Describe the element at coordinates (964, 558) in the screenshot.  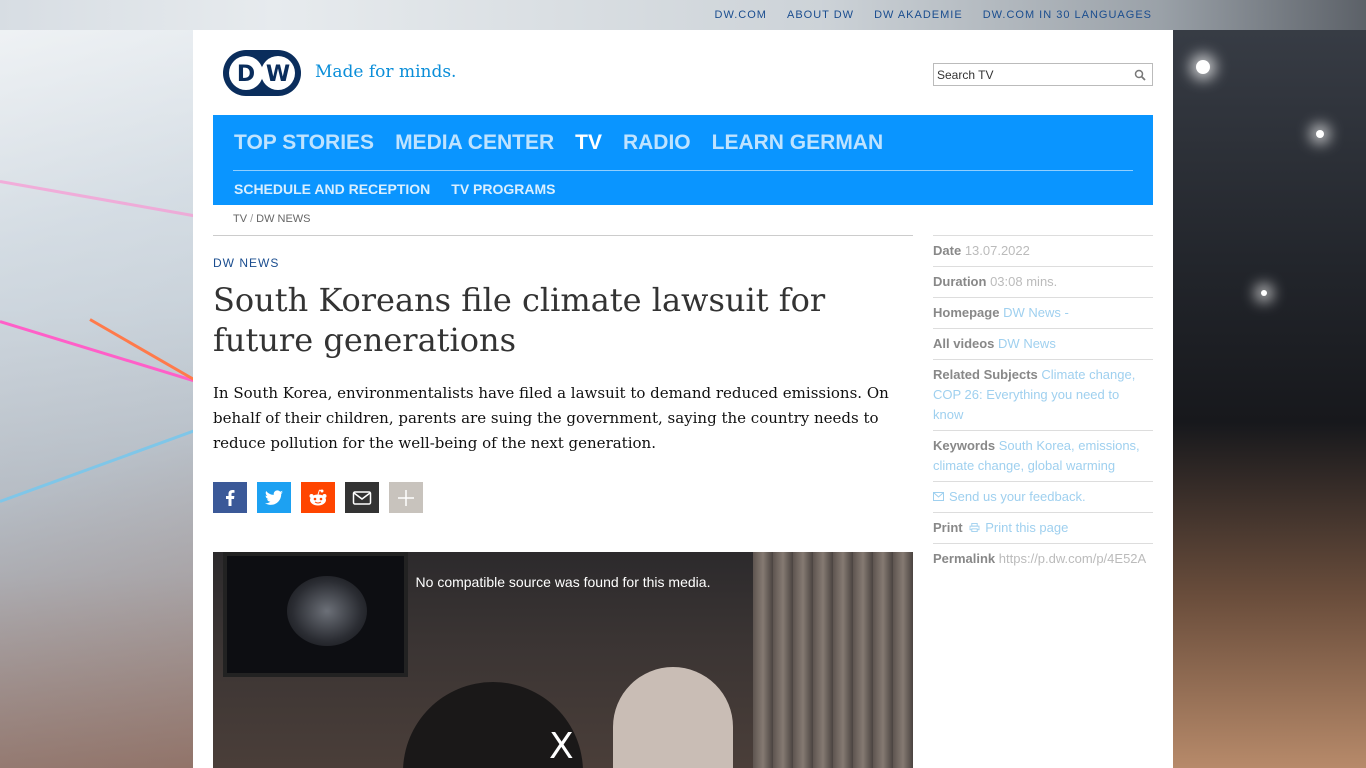
I see `meta-permalink-label: Permalink` at that location.